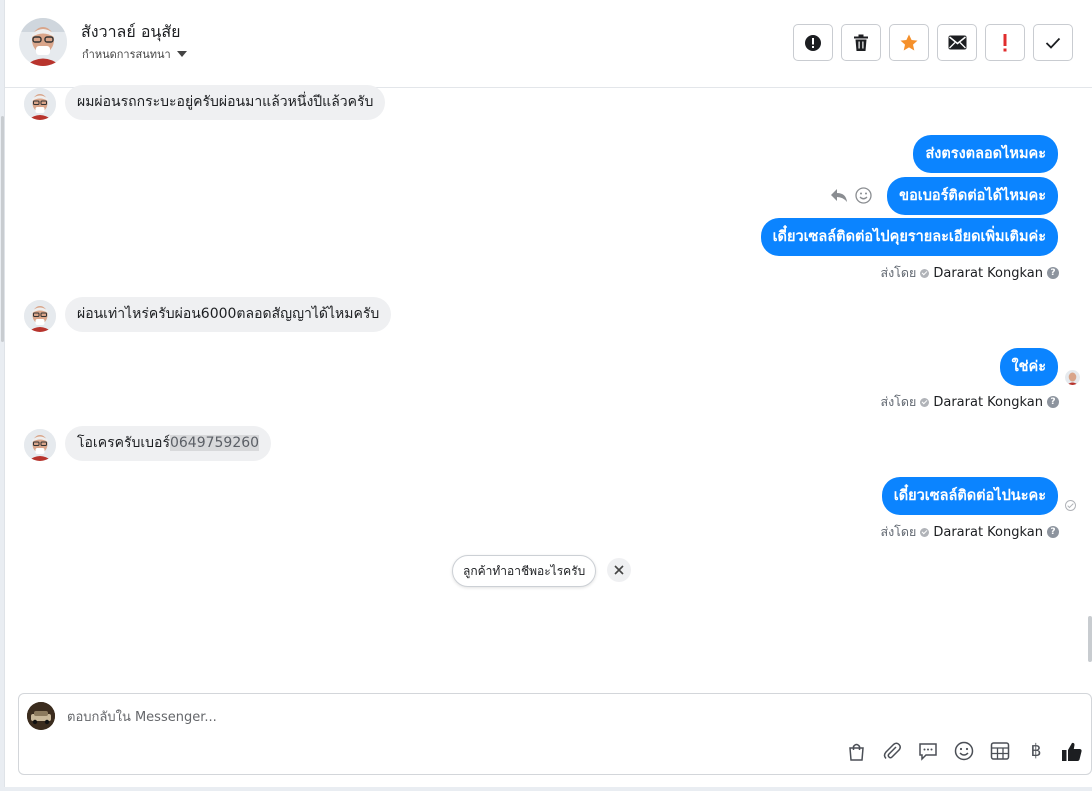  I want to click on emoji-icon, so click(964, 751).